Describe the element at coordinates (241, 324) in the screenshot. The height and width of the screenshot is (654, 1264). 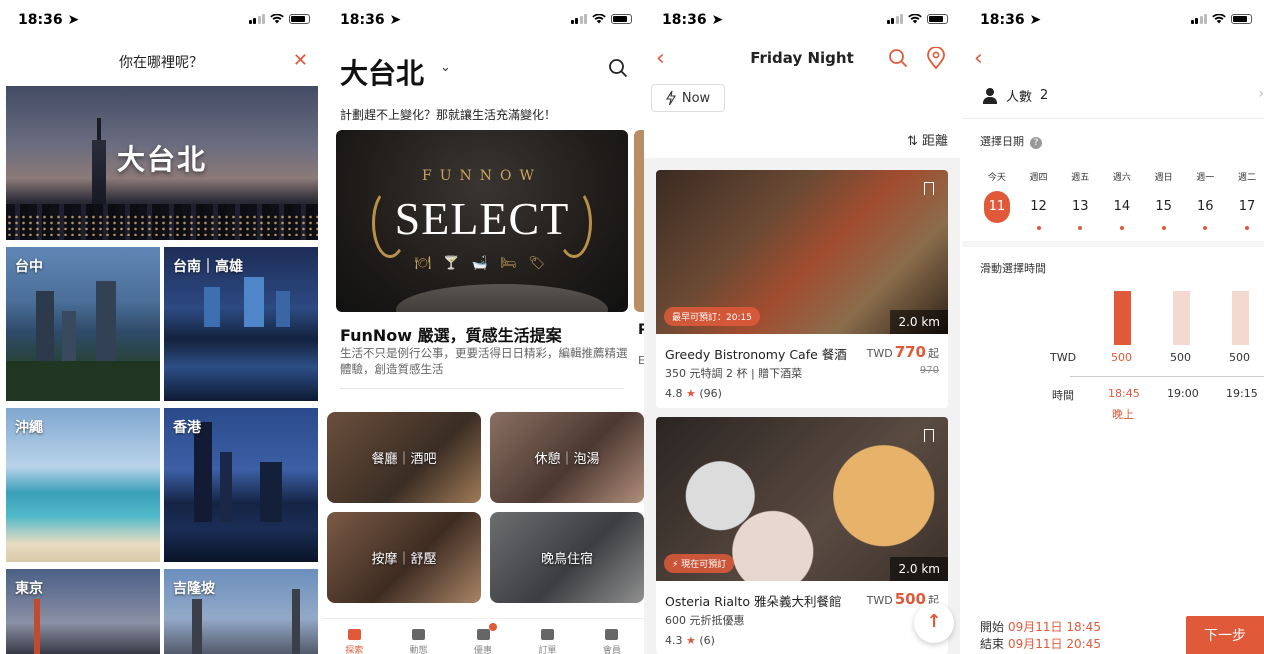
I see `city-card-tainan-kaohsiung: 台南｜高雄` at that location.